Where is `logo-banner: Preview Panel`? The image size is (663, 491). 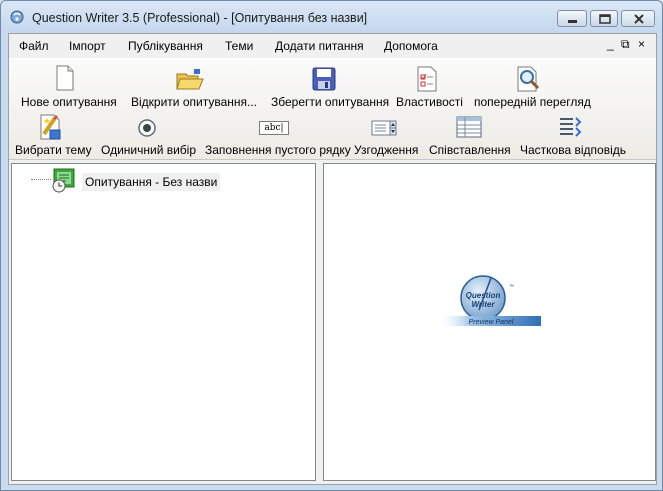 logo-banner: Preview Panel is located at coordinates (491, 322).